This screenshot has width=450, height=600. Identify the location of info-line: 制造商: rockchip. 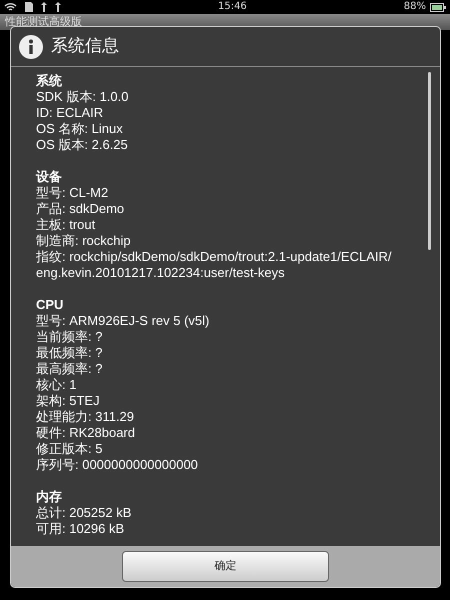
(84, 241).